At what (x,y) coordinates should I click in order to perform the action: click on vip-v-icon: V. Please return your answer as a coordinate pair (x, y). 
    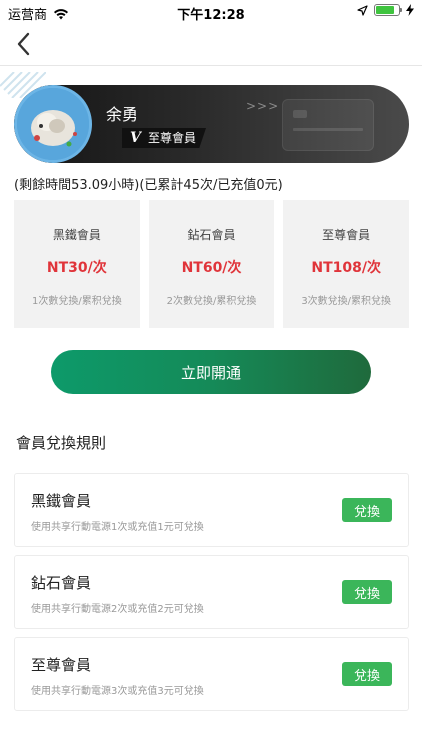
    Looking at the image, I should click on (135, 138).